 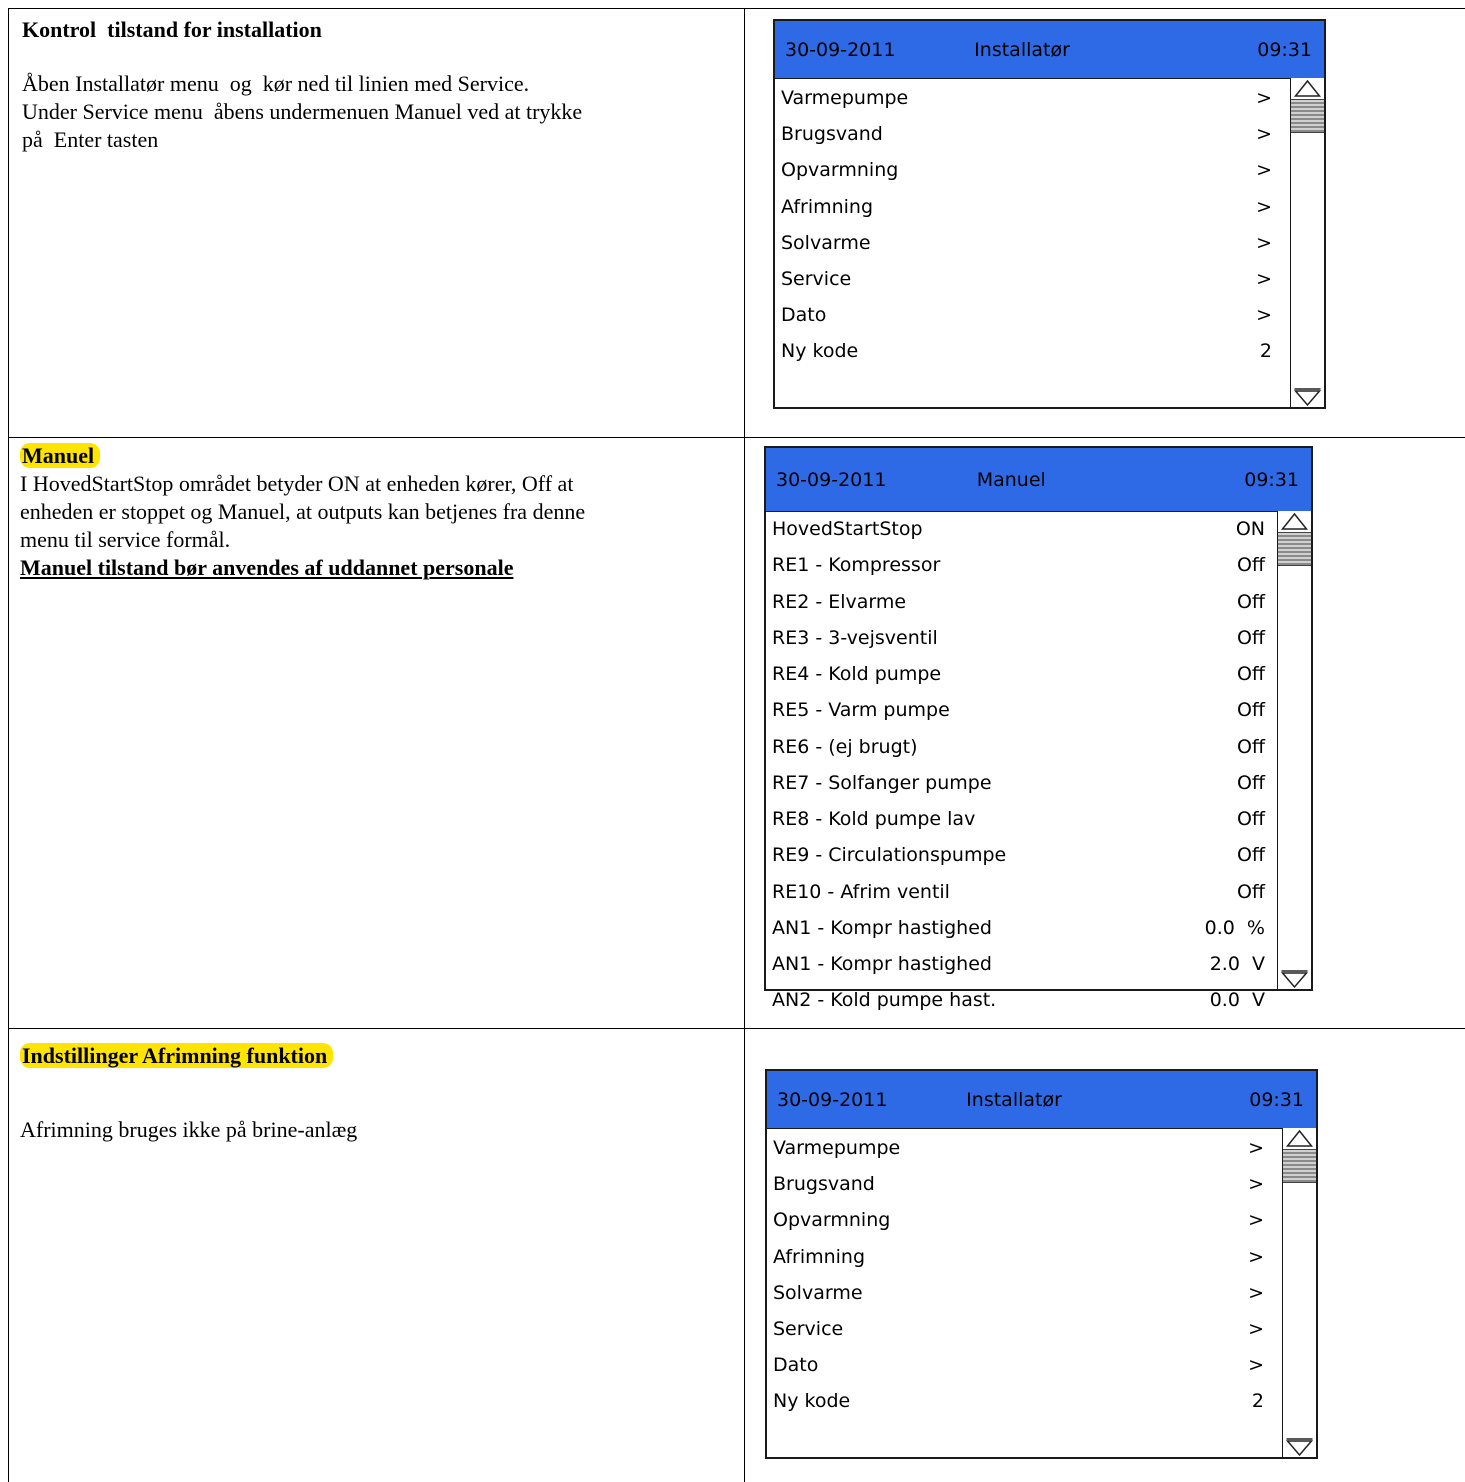 What do you see at coordinates (125, 539) in the screenshot?
I see `section-body-line: menu til service formål.` at bounding box center [125, 539].